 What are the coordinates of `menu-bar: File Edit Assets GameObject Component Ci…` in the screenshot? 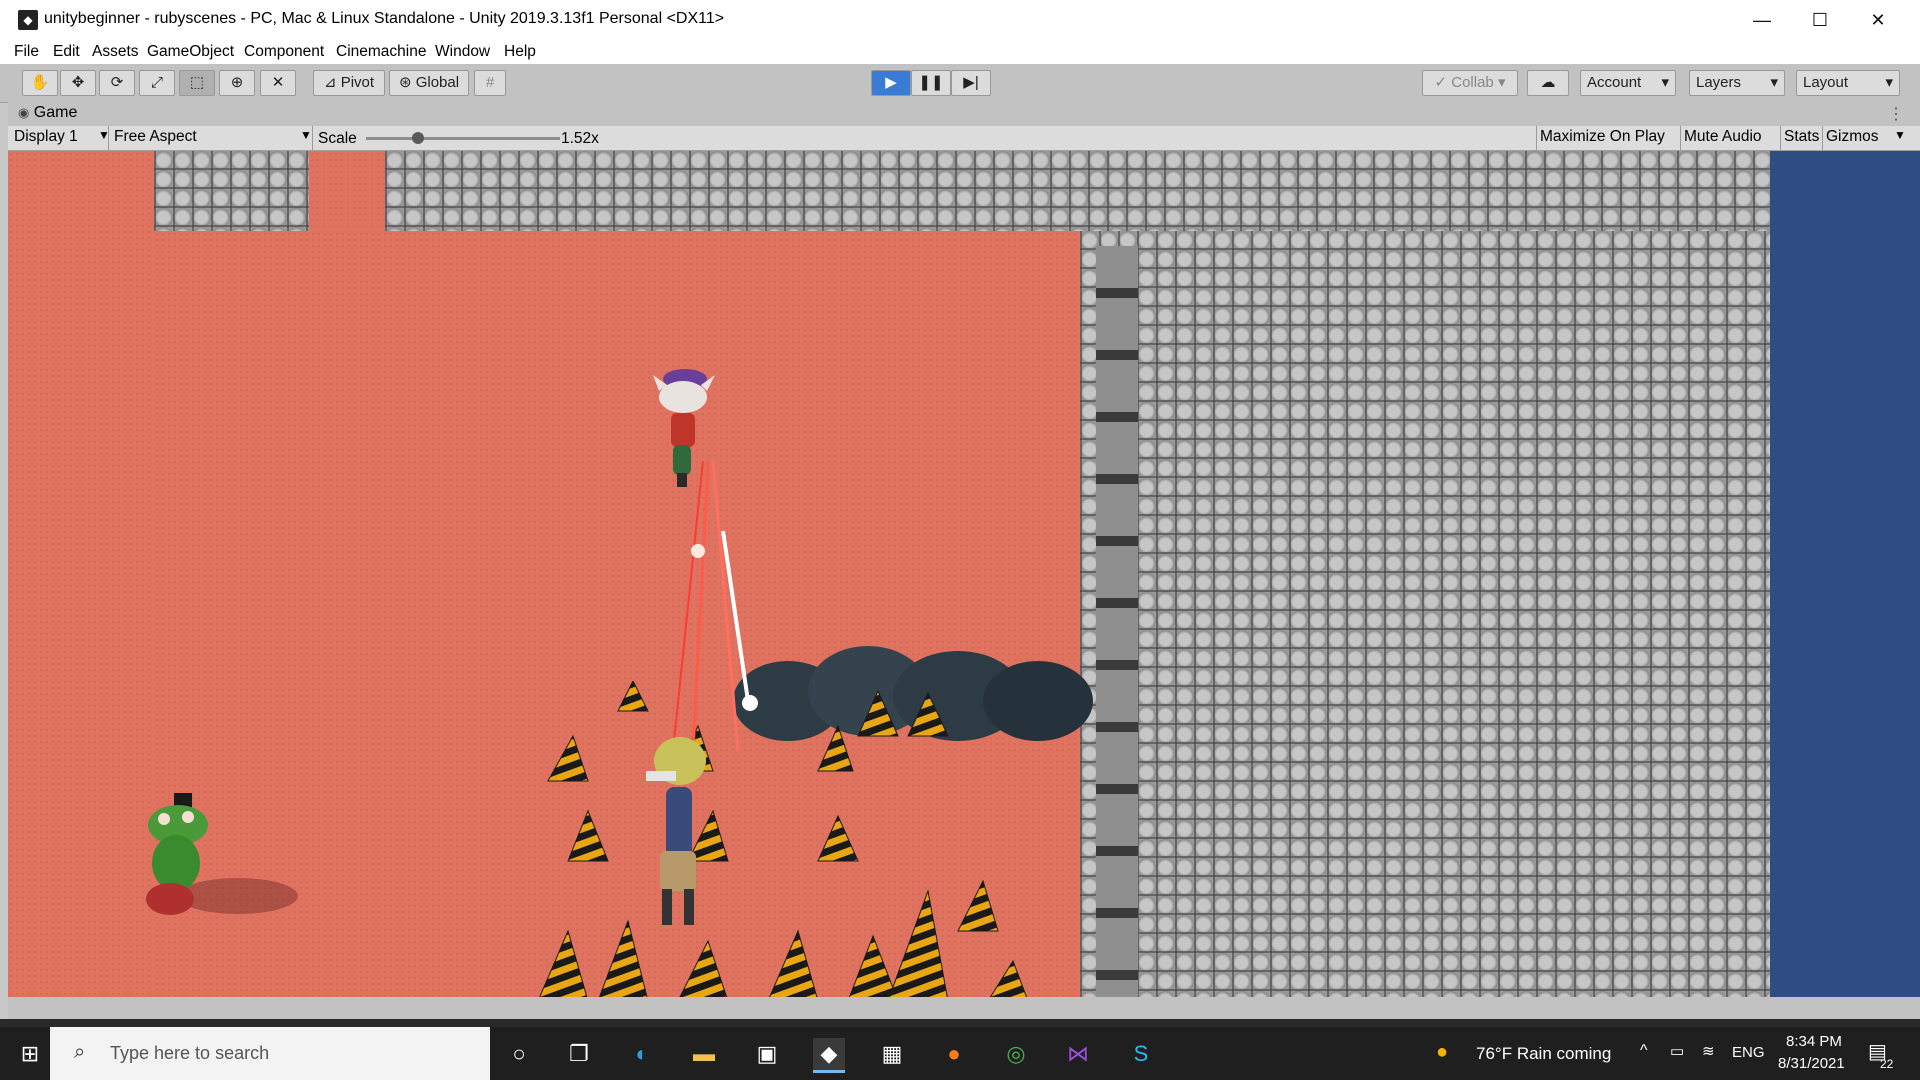 It's located at (960, 52).